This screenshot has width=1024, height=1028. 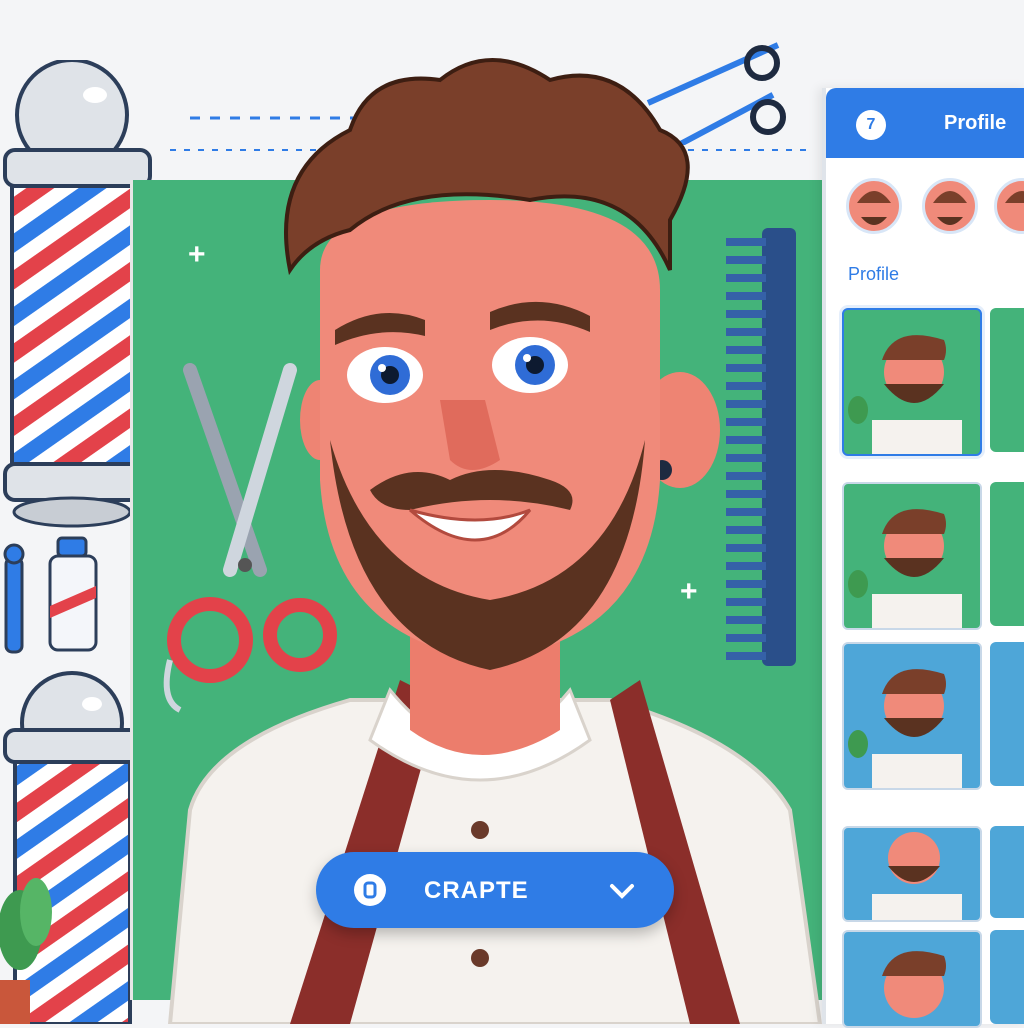 I want to click on chevron-down-icon, so click(x=622, y=891).